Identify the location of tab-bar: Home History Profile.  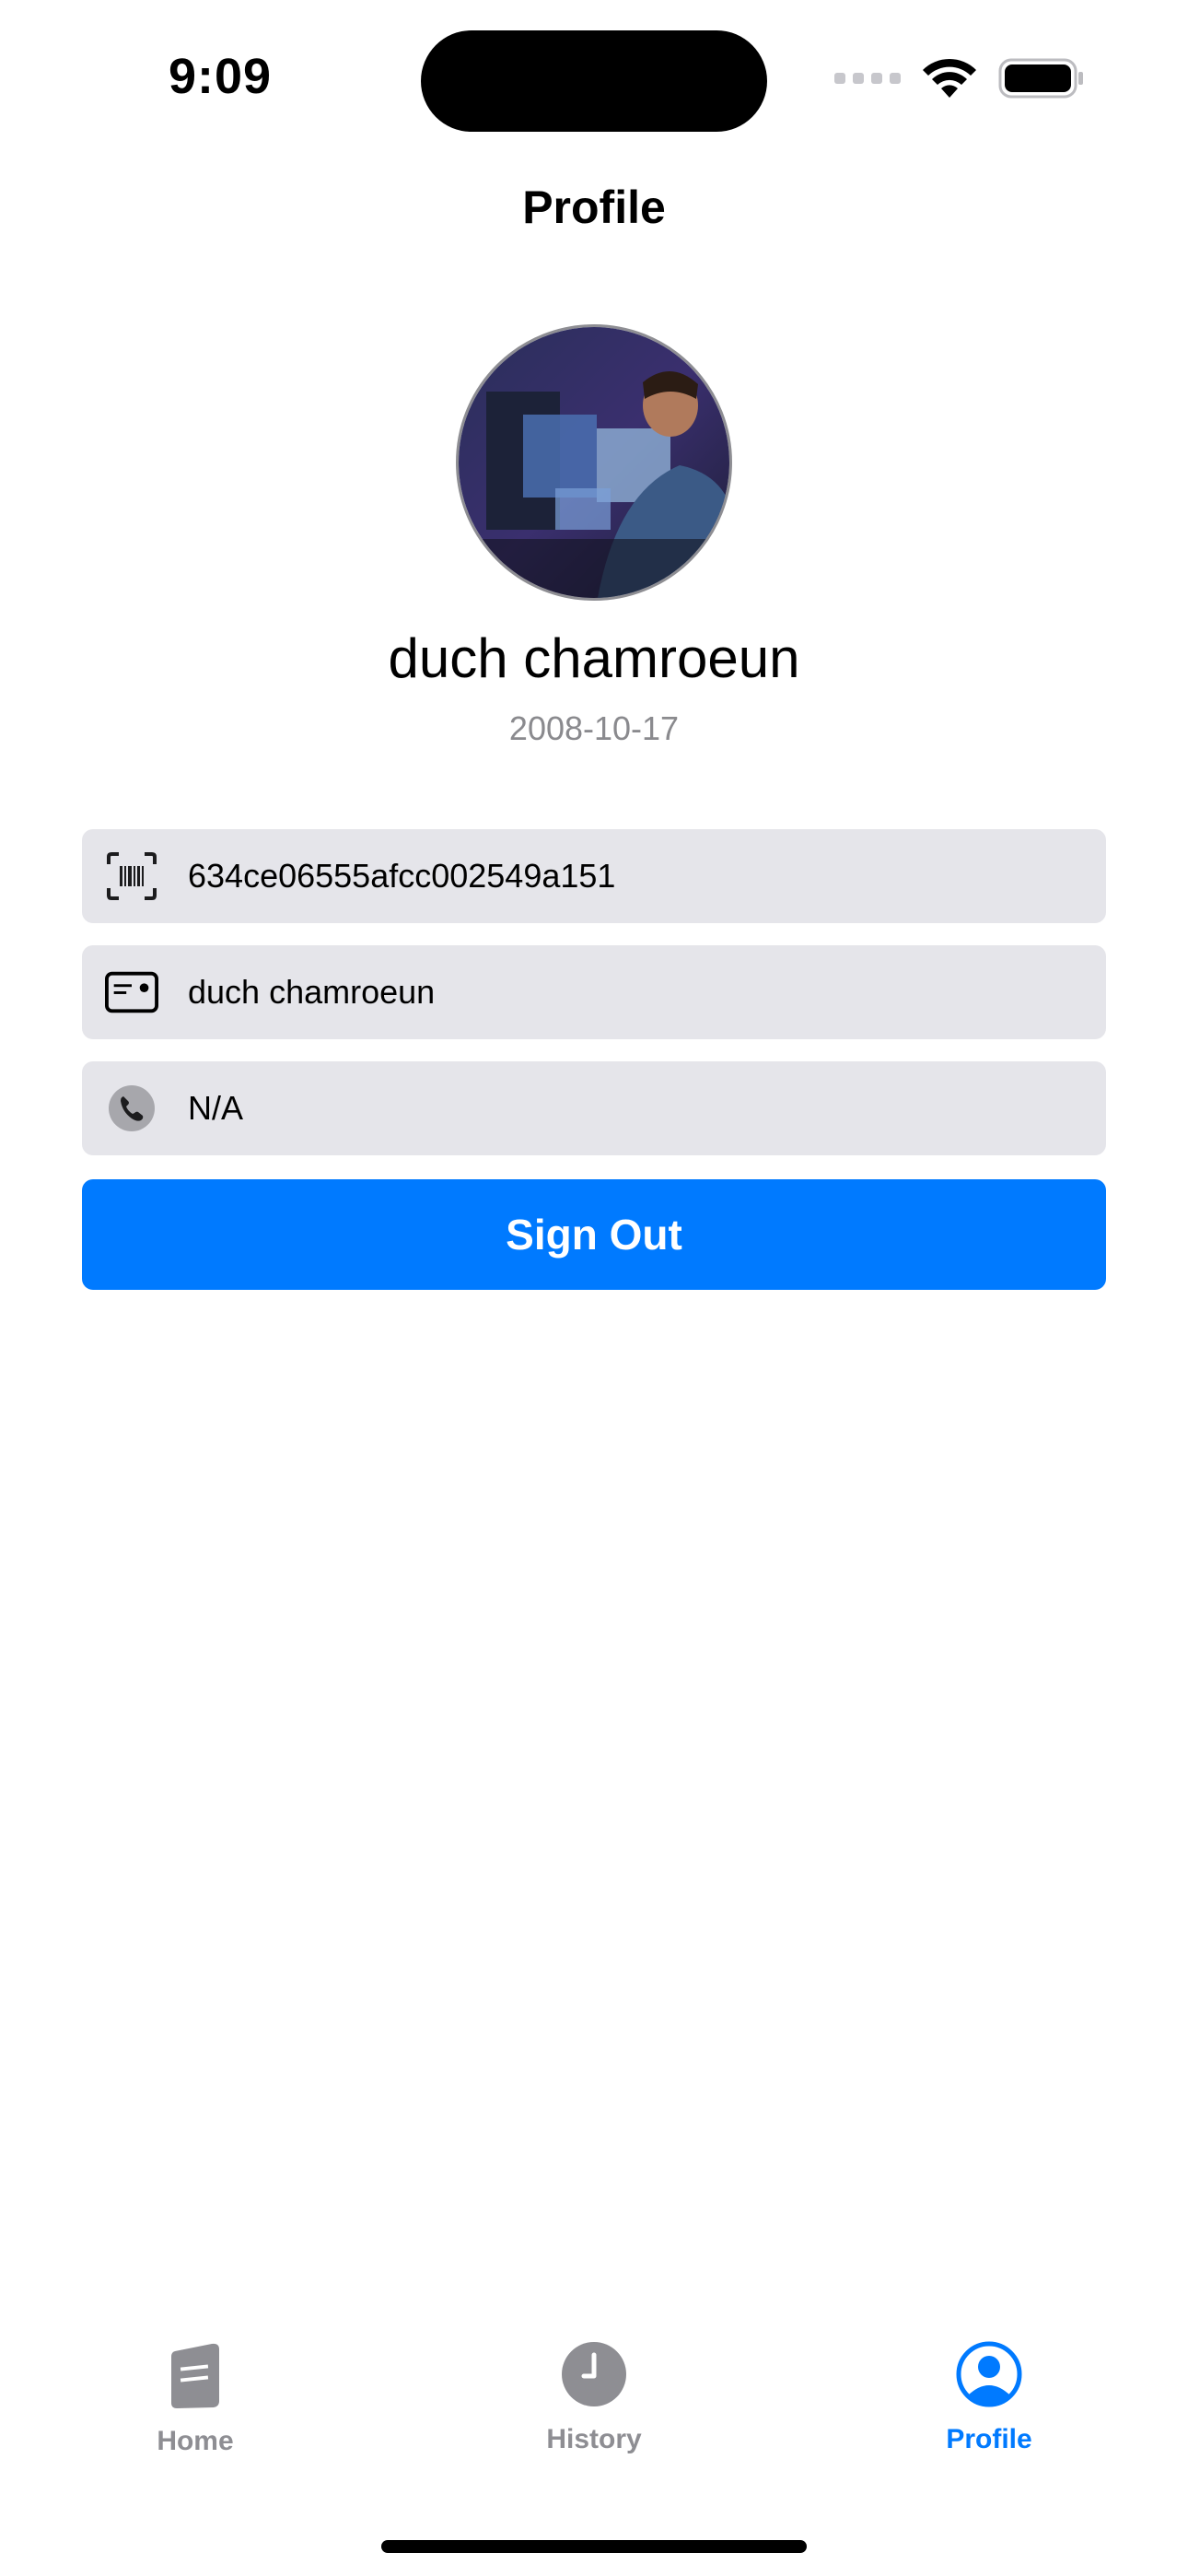
(594, 2414).